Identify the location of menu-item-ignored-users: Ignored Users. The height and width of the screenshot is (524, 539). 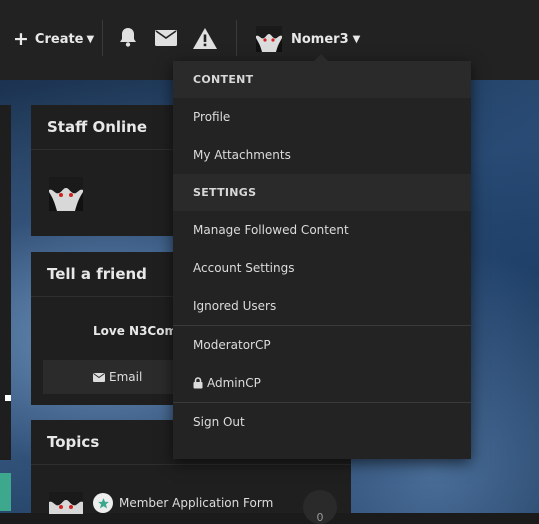
(322, 306).